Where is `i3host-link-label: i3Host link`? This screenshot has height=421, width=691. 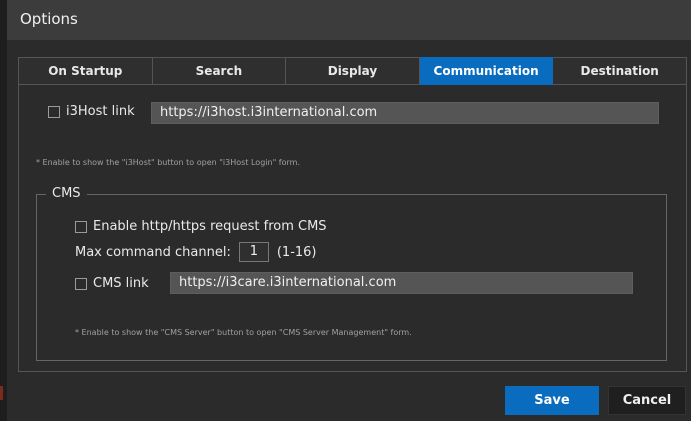
i3host-link-label: i3Host link is located at coordinates (100, 111).